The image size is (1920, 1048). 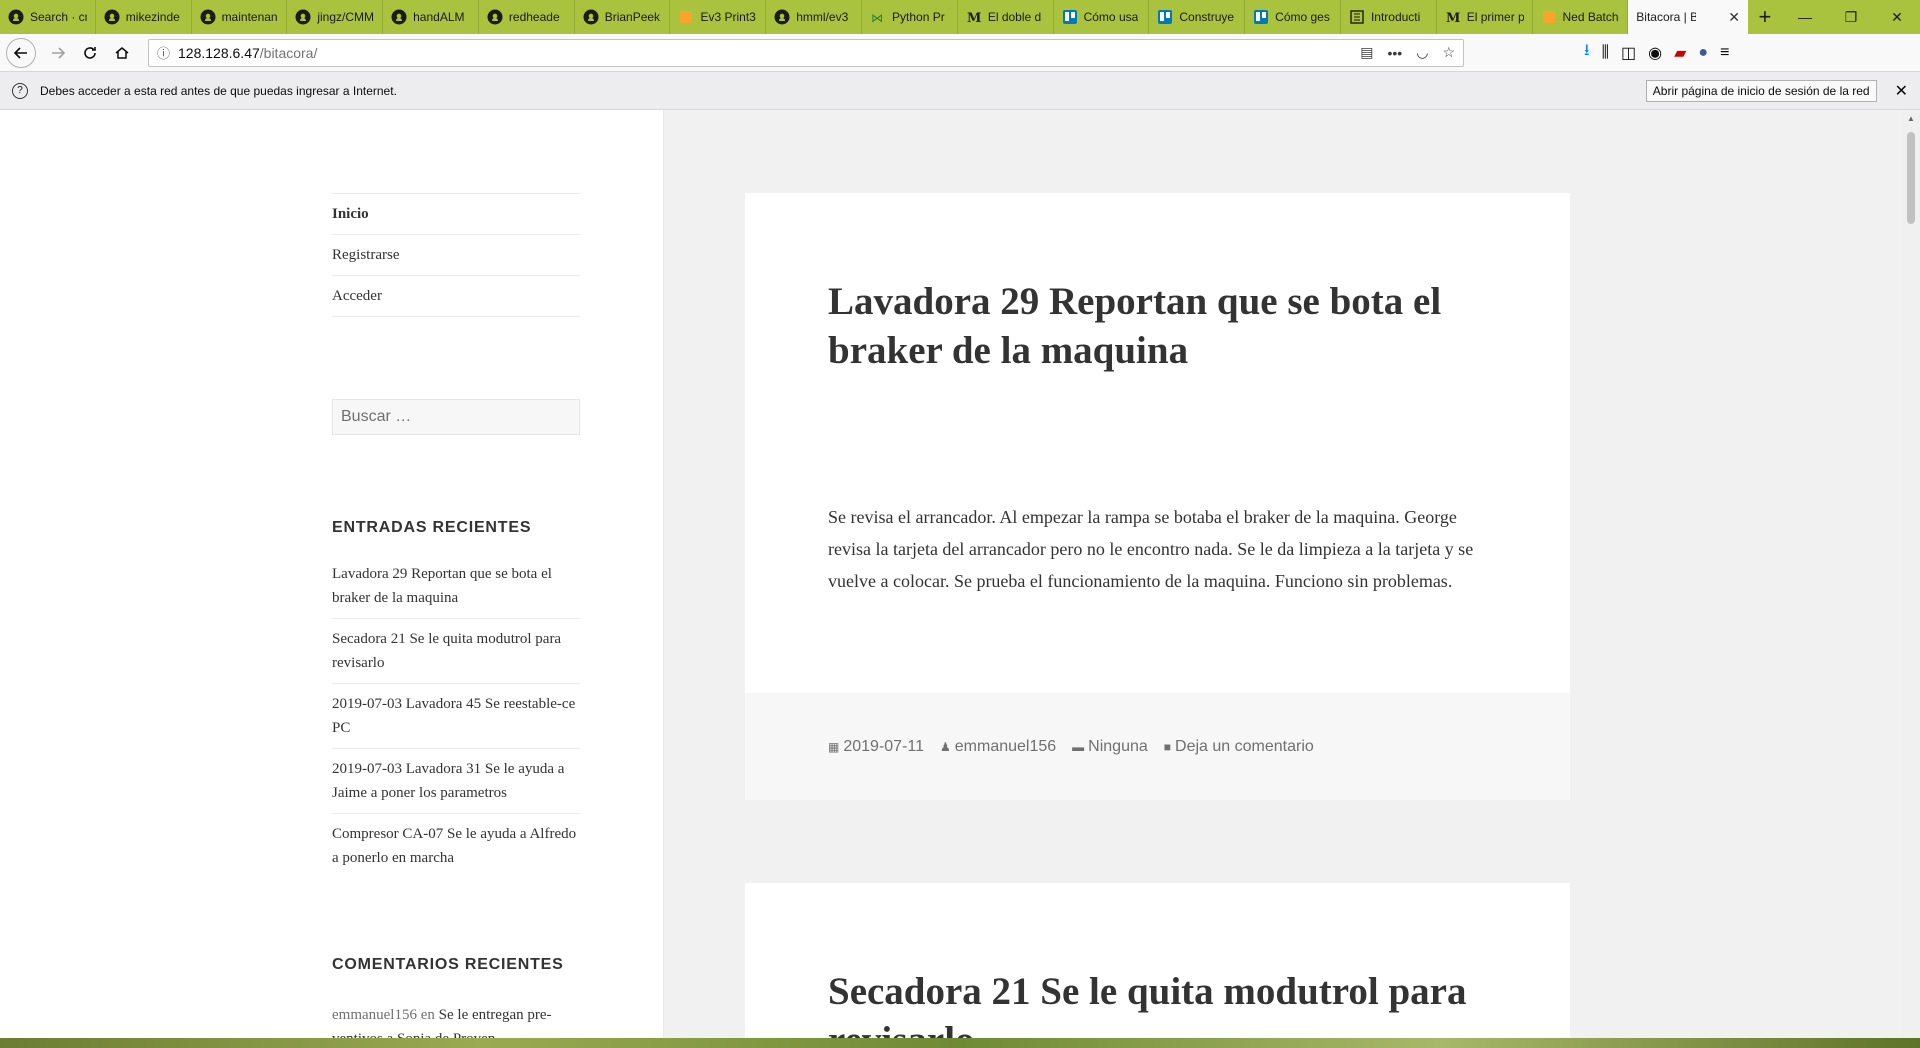 I want to click on tab-label: Introducti, so click(x=1395, y=17).